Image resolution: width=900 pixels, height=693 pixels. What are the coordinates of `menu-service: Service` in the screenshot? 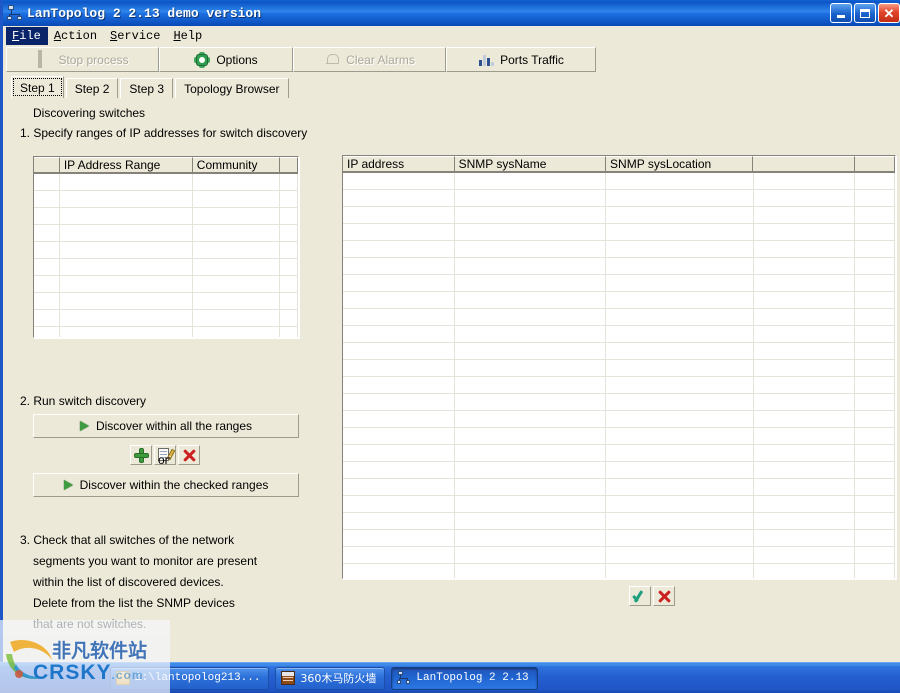 It's located at (135, 36).